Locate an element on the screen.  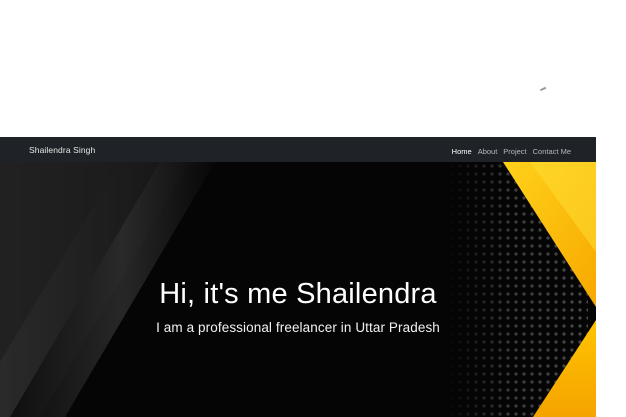
nav-item-project: Project is located at coordinates (514, 150).